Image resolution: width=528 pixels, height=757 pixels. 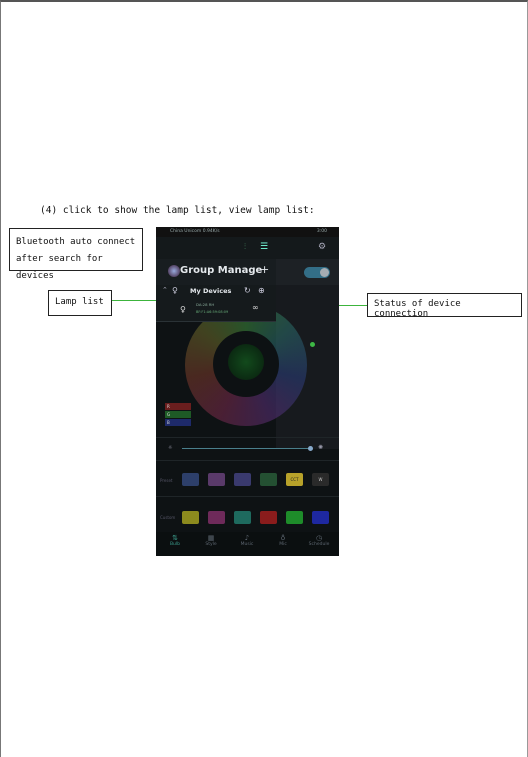 I want to click on mic-tab-icon: ♁, so click(x=283, y=538).